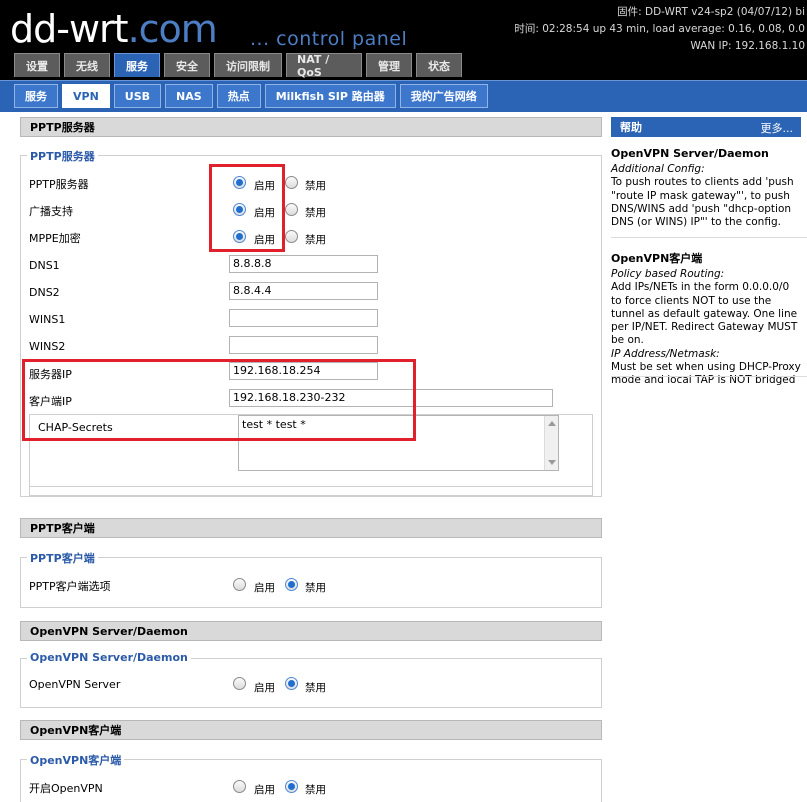 The image size is (807, 802). What do you see at coordinates (311, 631) in the screenshot?
I see `openvpn-server-section-title: OpenVPN Server/Daemon` at bounding box center [311, 631].